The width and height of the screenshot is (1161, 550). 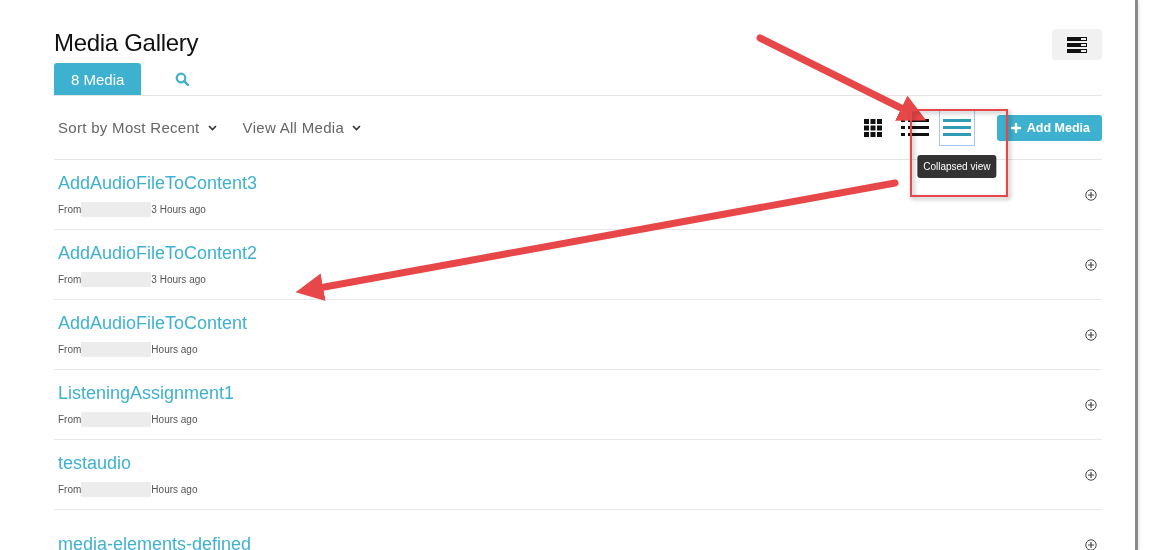 I want to click on media-title-link: testaudio, so click(x=128, y=463).